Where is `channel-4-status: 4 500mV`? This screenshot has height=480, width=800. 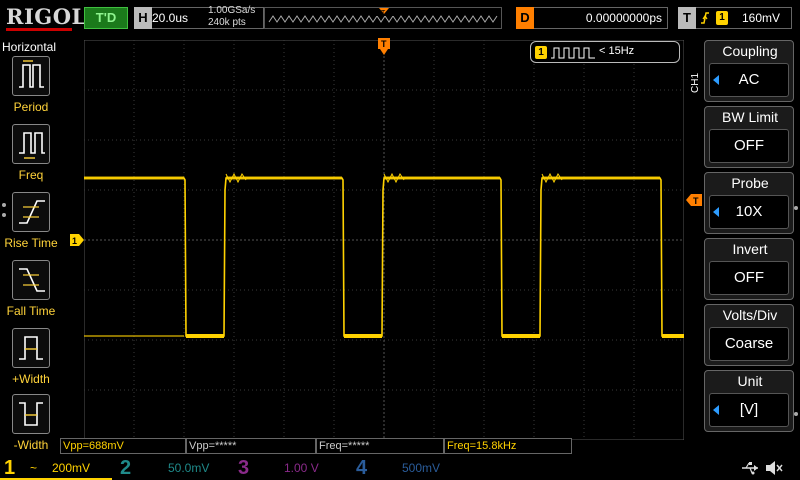 channel-4-status: 4 500mV is located at coordinates (407, 468).